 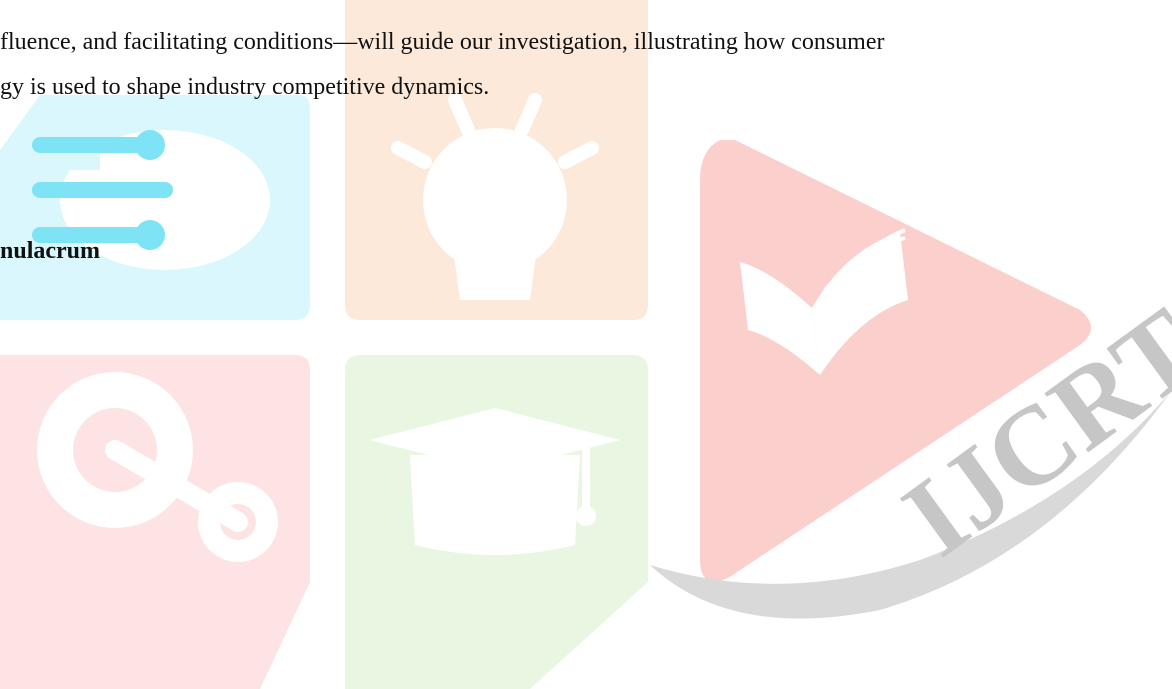 I want to click on body-line-partial, so click(x=3, y=7).